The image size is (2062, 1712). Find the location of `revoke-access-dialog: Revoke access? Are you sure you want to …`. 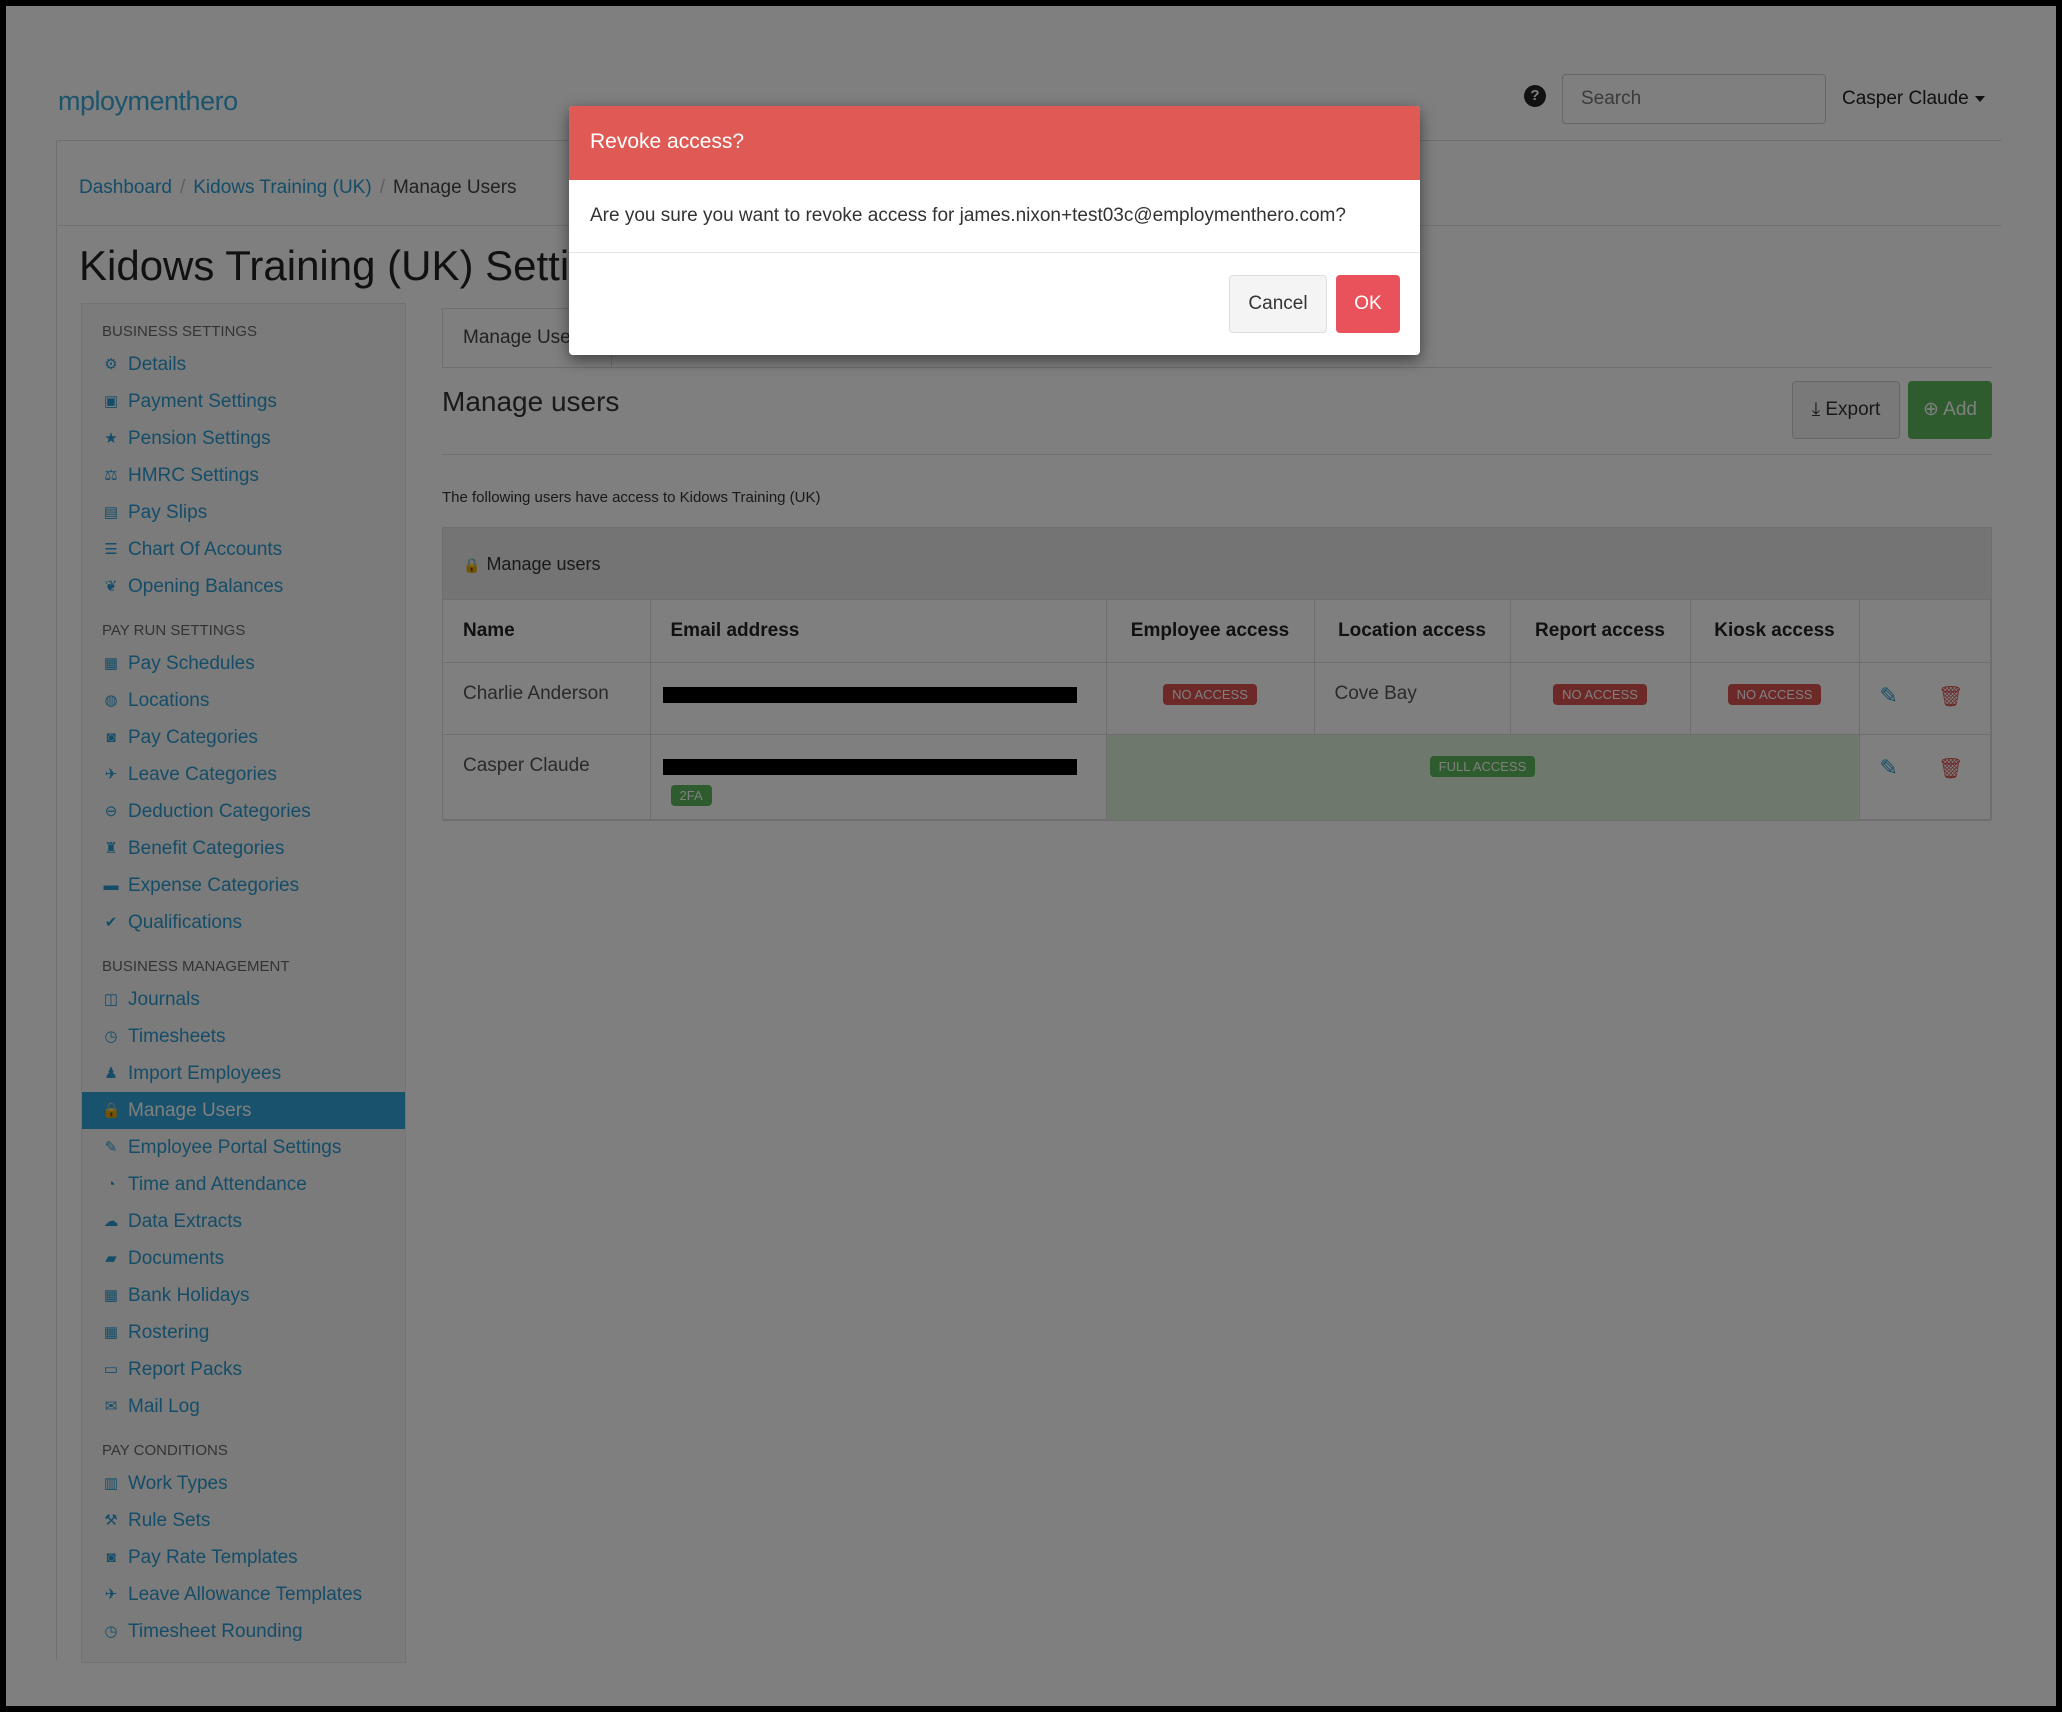

revoke-access-dialog: Revoke access? Are you sure you want to … is located at coordinates (994, 230).